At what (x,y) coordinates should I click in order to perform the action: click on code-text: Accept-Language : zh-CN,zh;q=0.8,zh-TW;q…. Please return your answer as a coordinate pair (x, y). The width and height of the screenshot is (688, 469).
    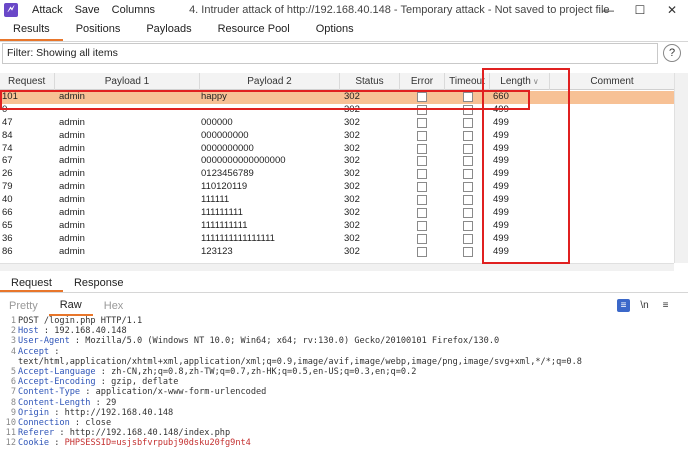
    Looking at the image, I should click on (217, 372).